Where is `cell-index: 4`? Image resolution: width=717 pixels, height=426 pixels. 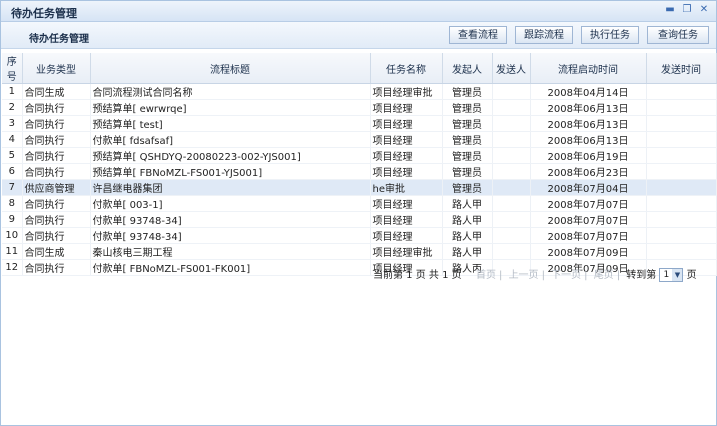
cell-index: 4 is located at coordinates (12, 139).